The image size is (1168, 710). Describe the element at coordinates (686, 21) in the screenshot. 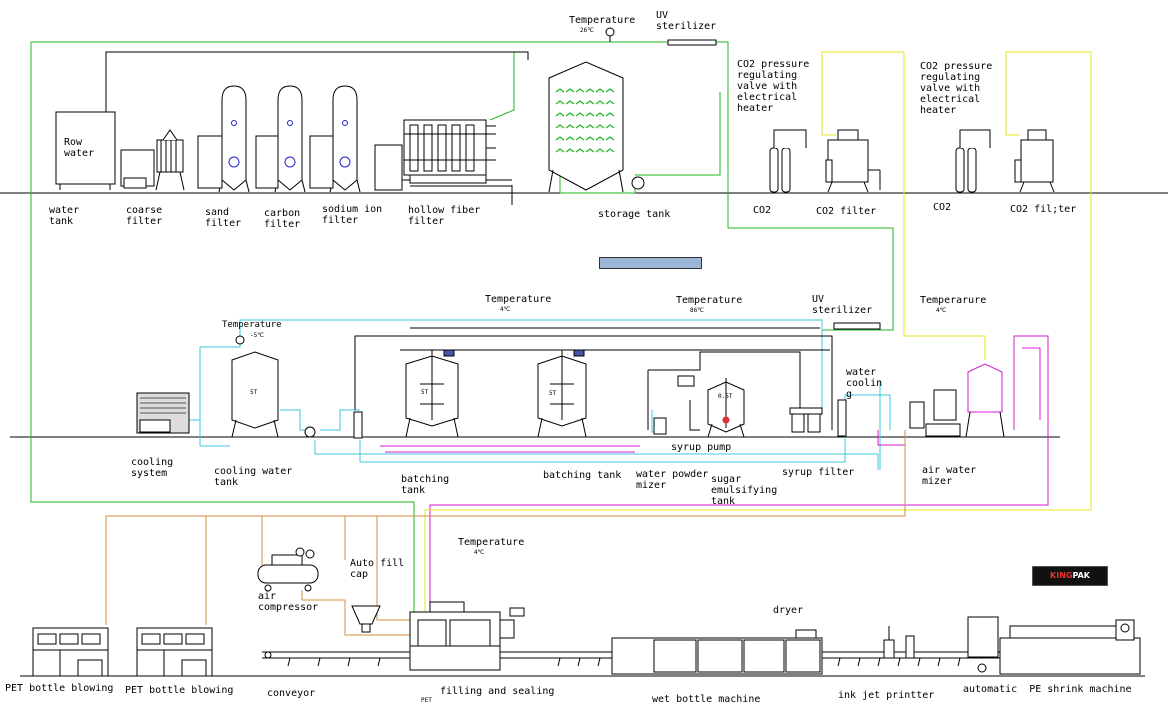

I see `label-uv-sterilizer-top: UV sterilizer` at that location.